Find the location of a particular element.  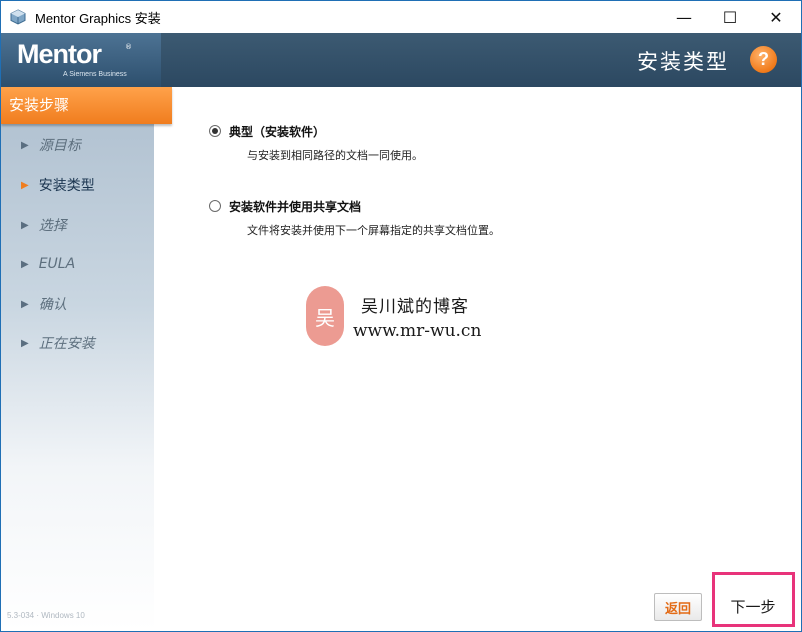

watermark-url: www.mr-wu.cn is located at coordinates (417, 331).